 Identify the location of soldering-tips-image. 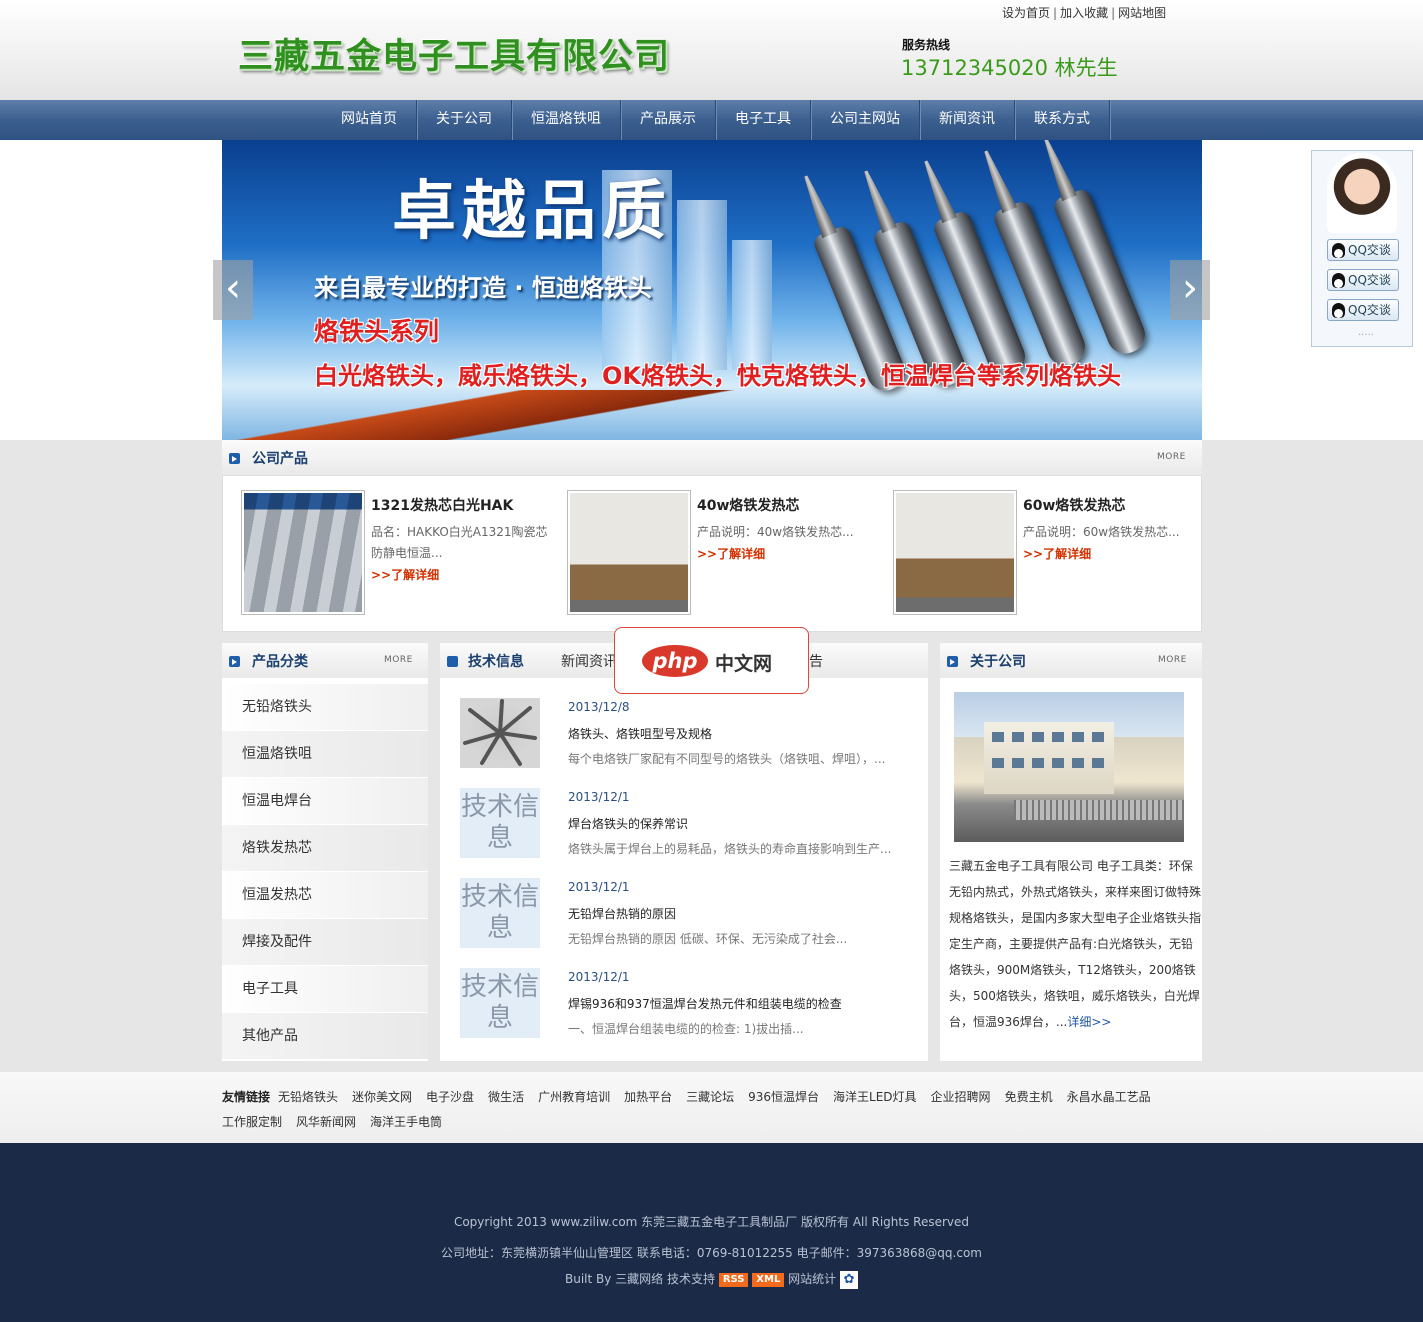
(500, 732).